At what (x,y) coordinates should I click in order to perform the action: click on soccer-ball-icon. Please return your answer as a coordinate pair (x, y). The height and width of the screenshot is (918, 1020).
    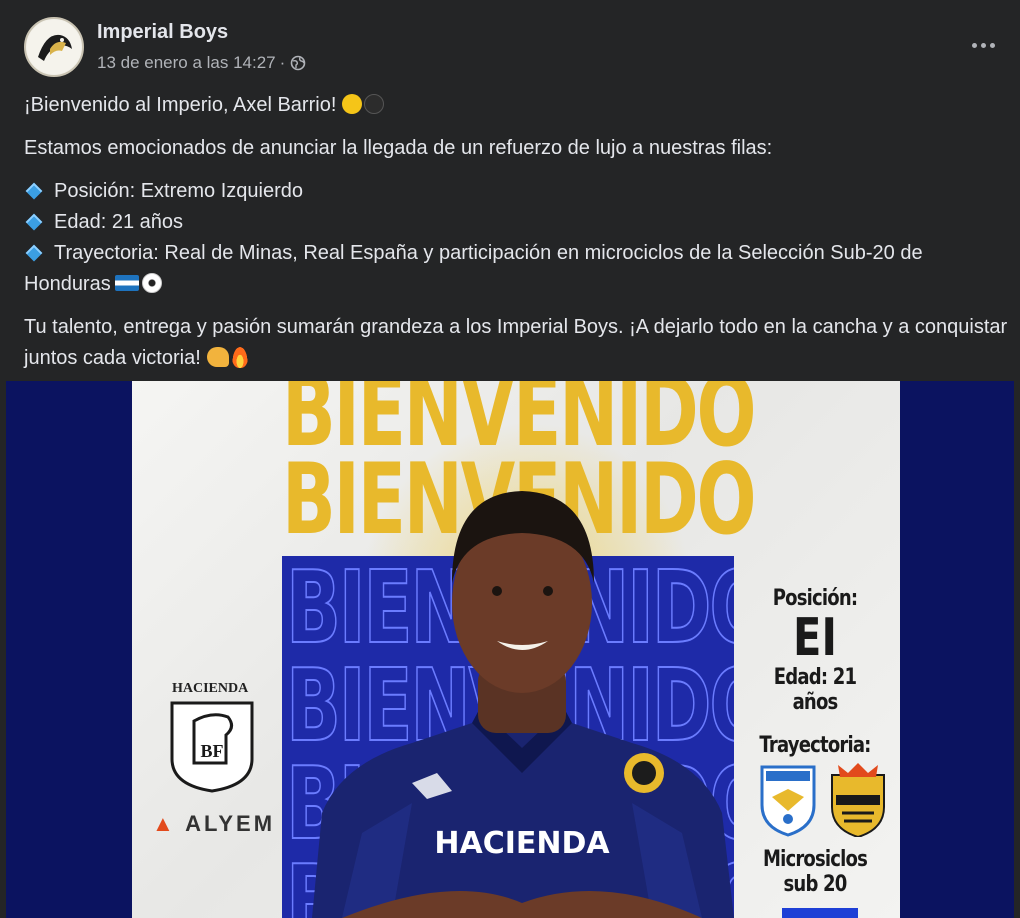
    Looking at the image, I should click on (151, 283).